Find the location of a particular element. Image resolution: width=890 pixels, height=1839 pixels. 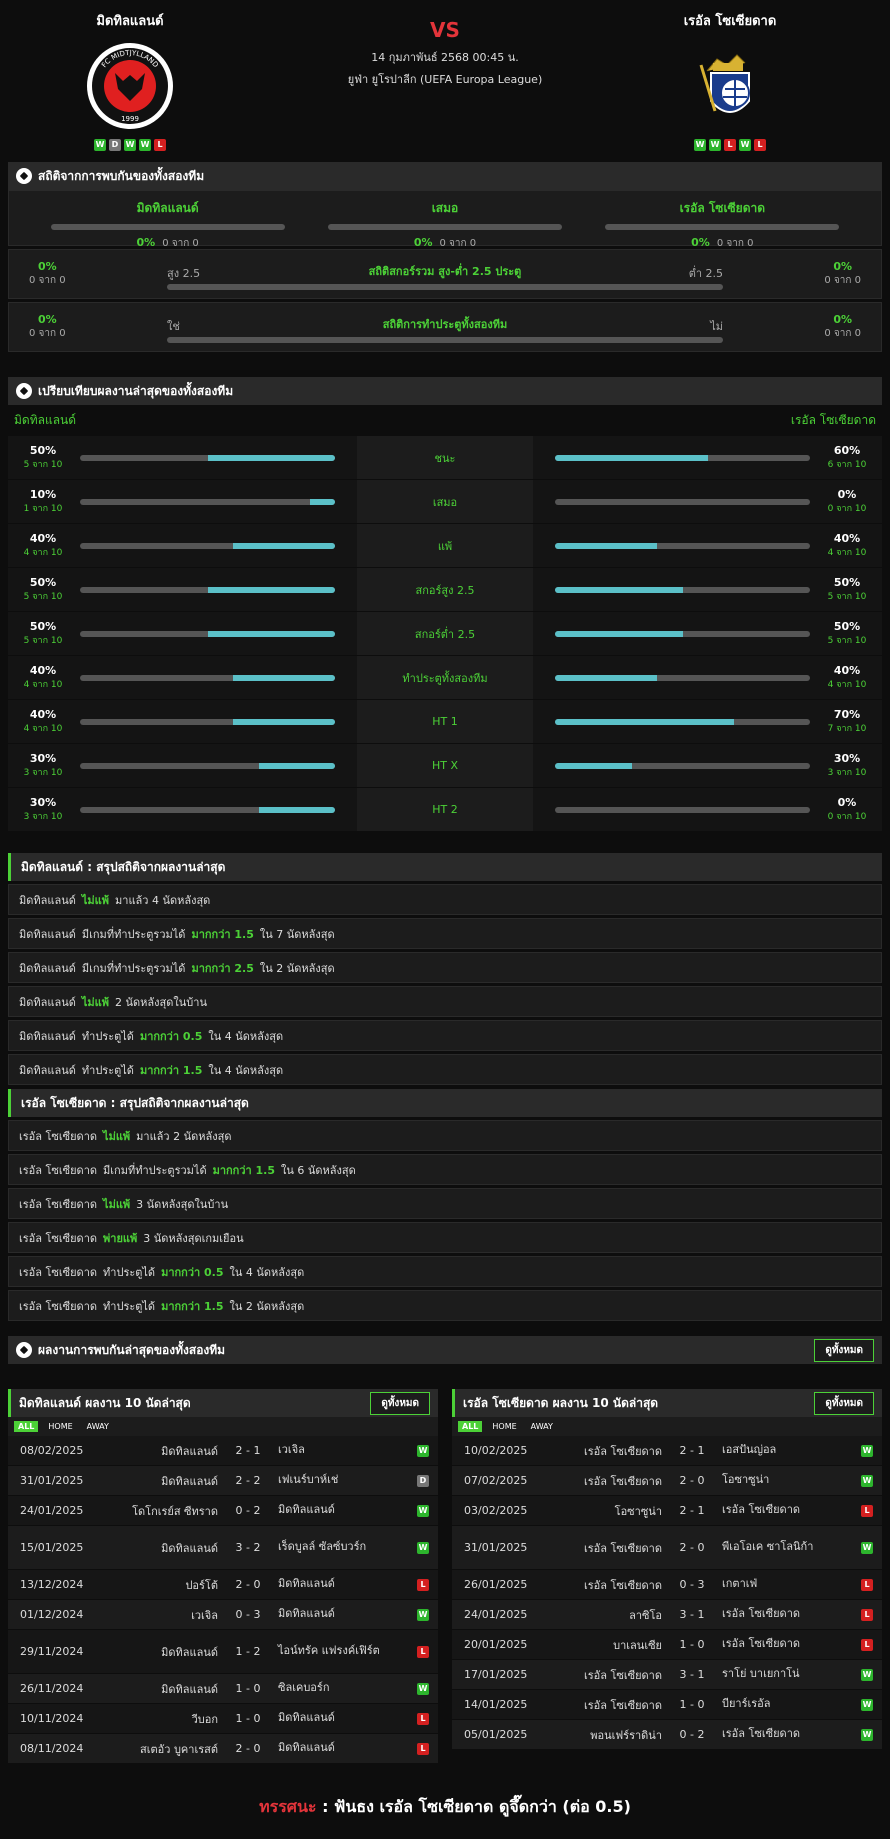

match-date: 29/11/2024 is located at coordinates (52, 1651).